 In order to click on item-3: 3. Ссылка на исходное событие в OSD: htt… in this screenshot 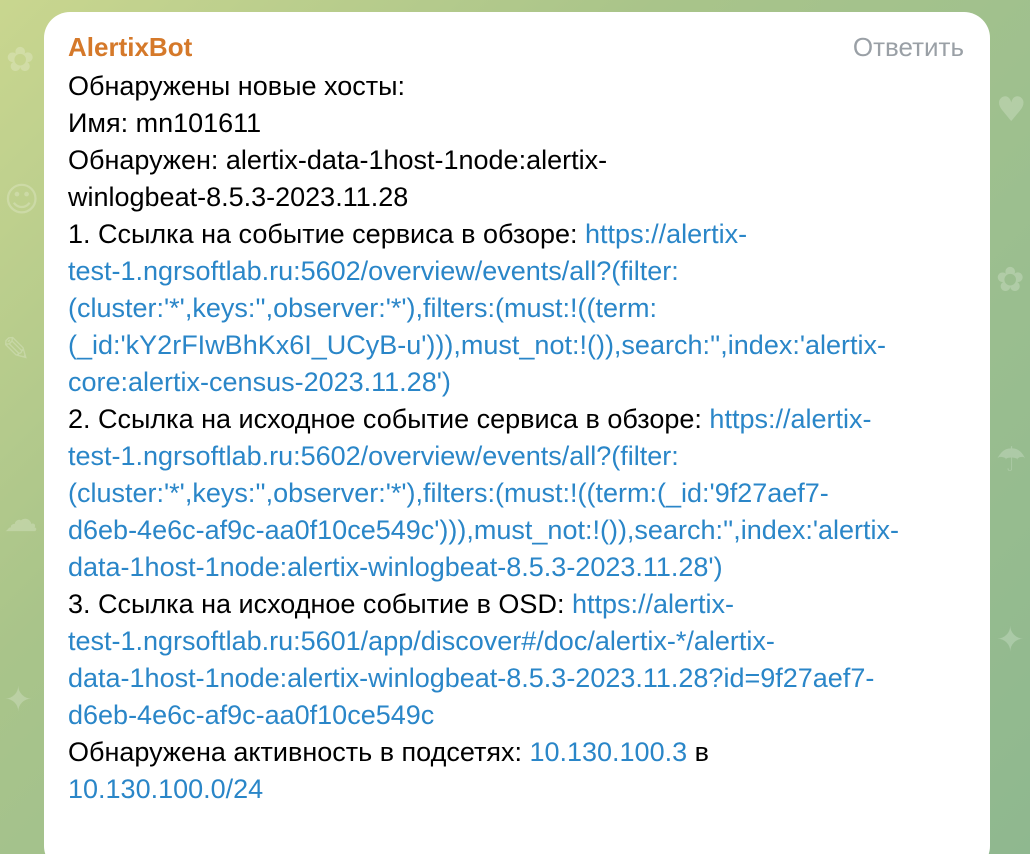, I will do `click(513, 604)`.